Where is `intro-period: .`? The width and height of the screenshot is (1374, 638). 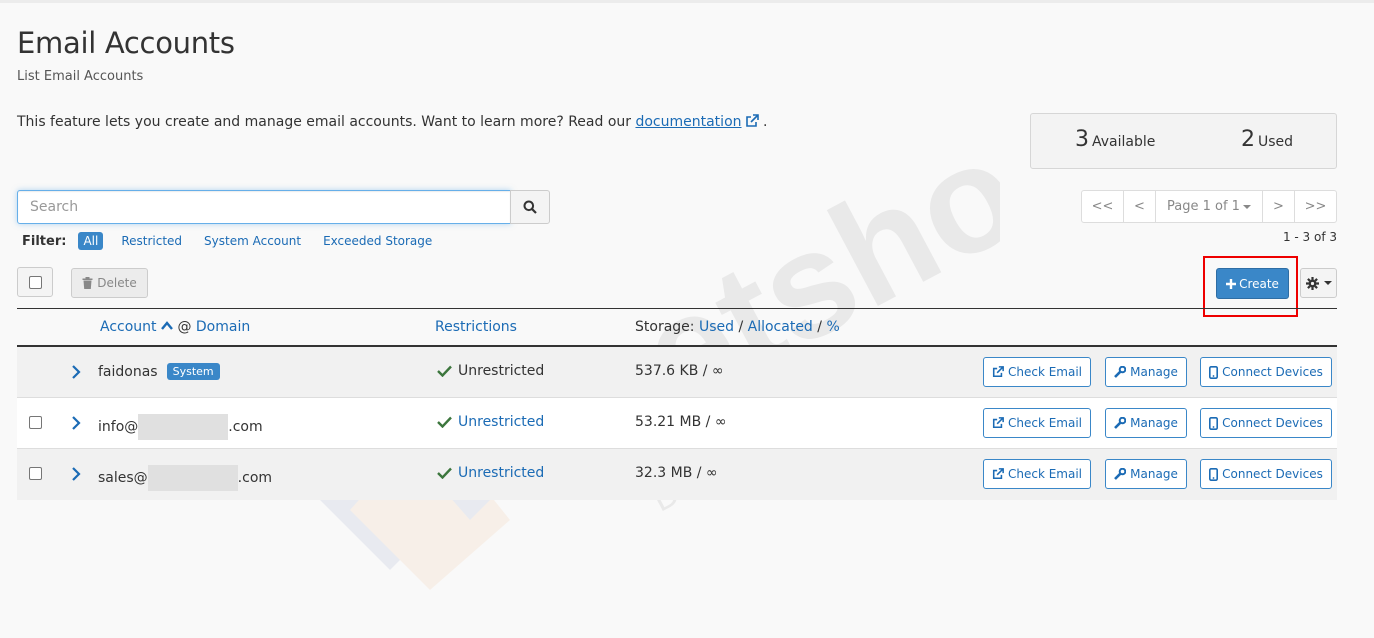
intro-period: . is located at coordinates (765, 122).